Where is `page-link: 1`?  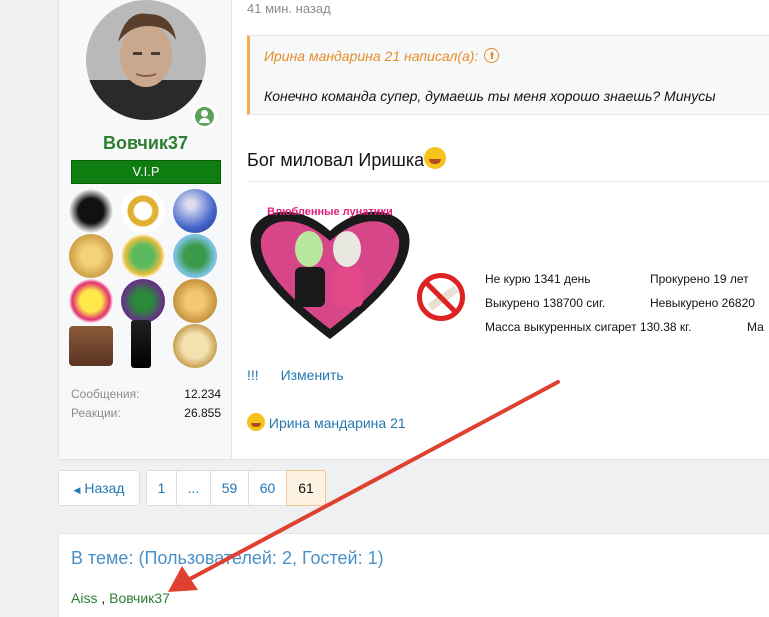 page-link: 1 is located at coordinates (161, 488).